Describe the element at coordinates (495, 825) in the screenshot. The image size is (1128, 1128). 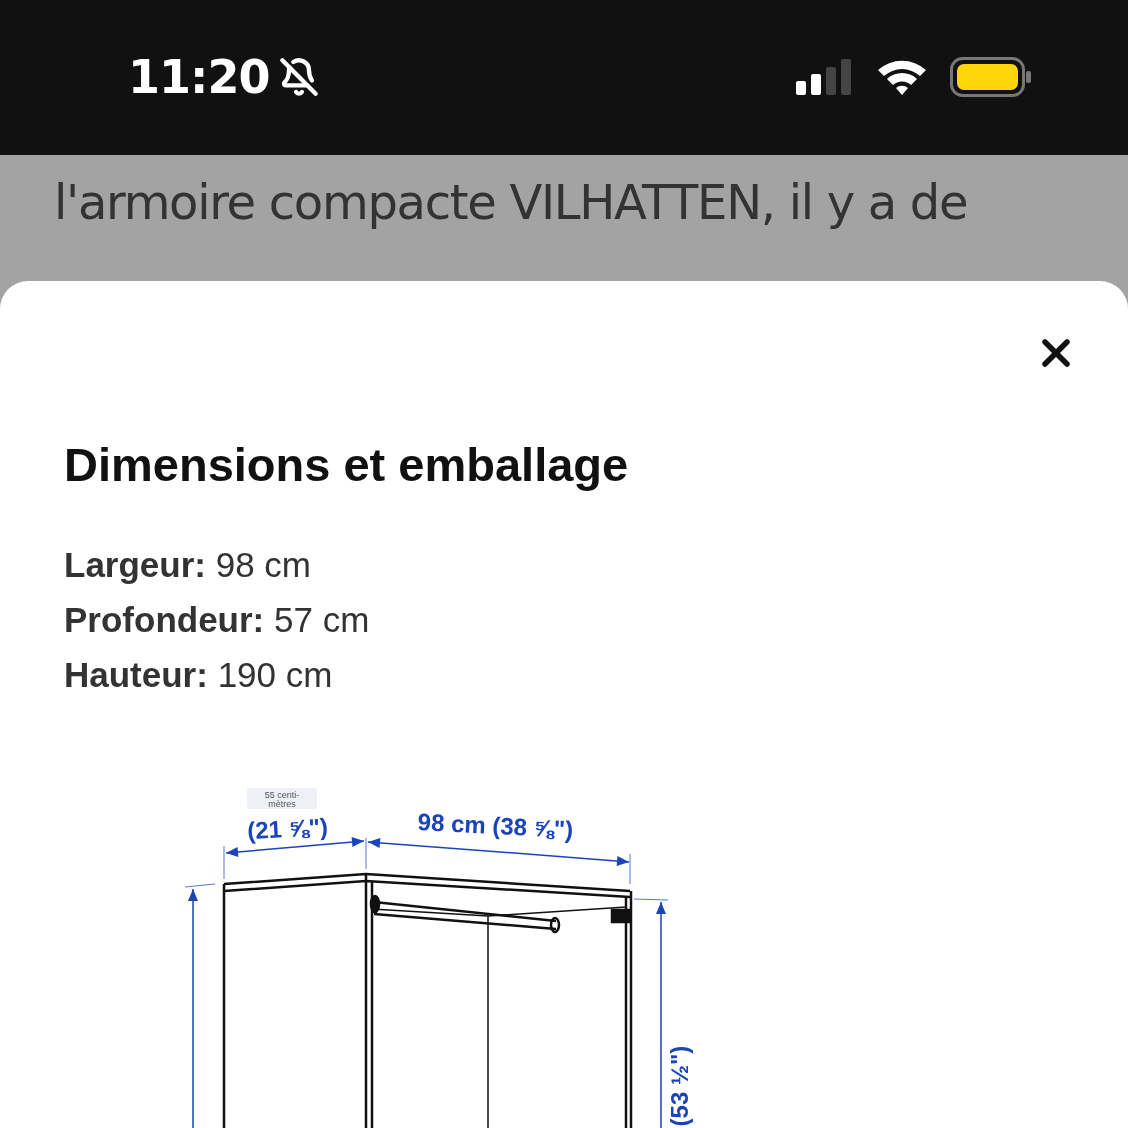
I see `dimension-label: 98 cm (38 ⅝")` at that location.